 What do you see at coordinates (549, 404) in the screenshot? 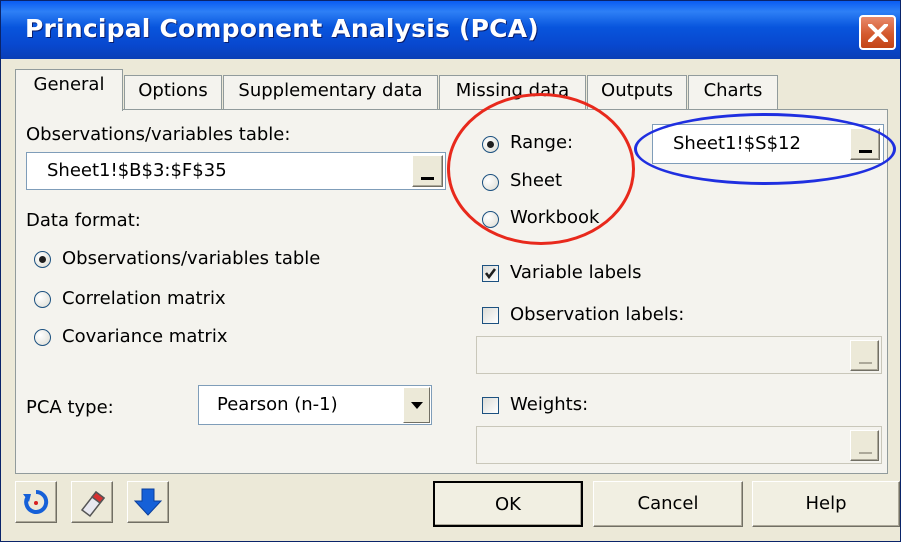
I see `weights-label: Weights:` at bounding box center [549, 404].